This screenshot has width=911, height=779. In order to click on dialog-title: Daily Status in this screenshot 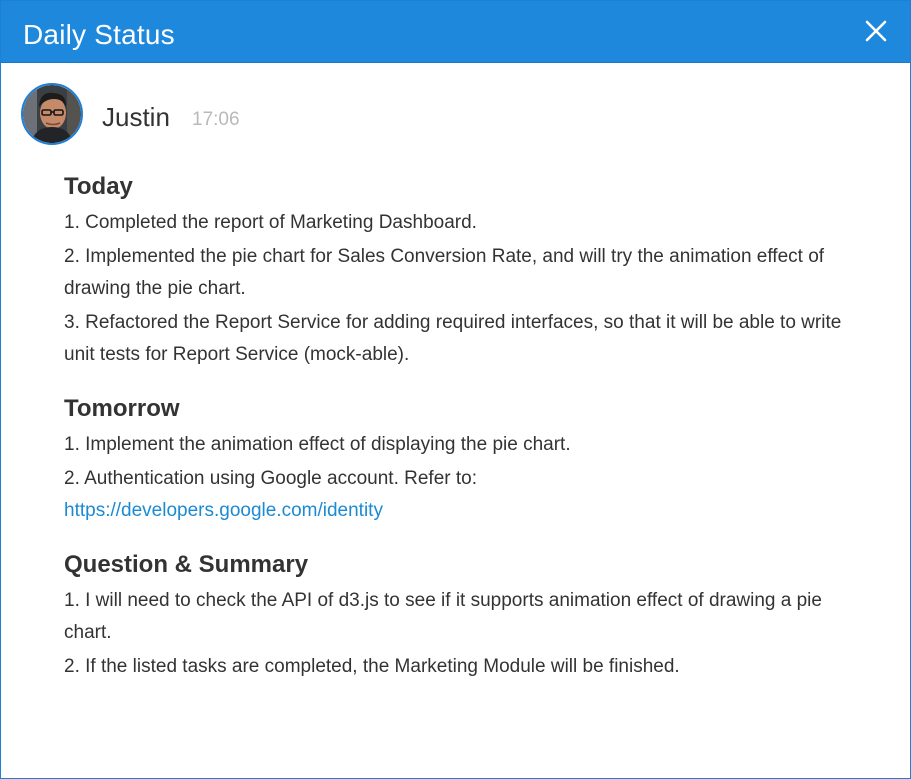, I will do `click(99, 34)`.